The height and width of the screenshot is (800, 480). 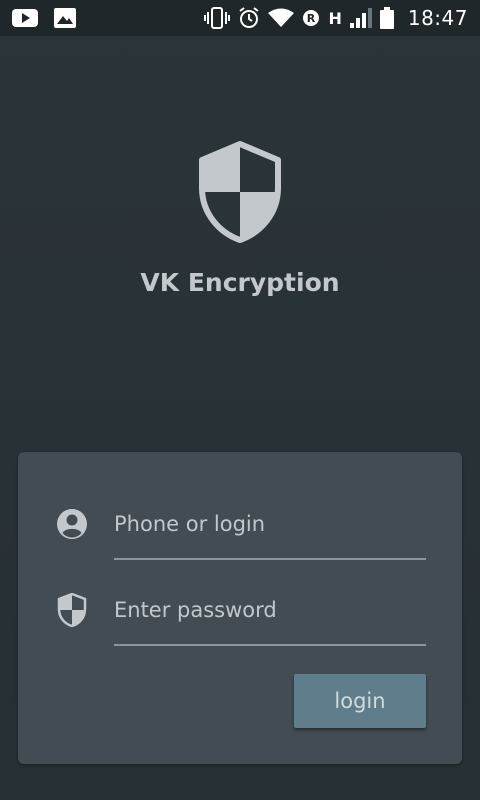 I want to click on battery-icon, so click(x=386, y=18).